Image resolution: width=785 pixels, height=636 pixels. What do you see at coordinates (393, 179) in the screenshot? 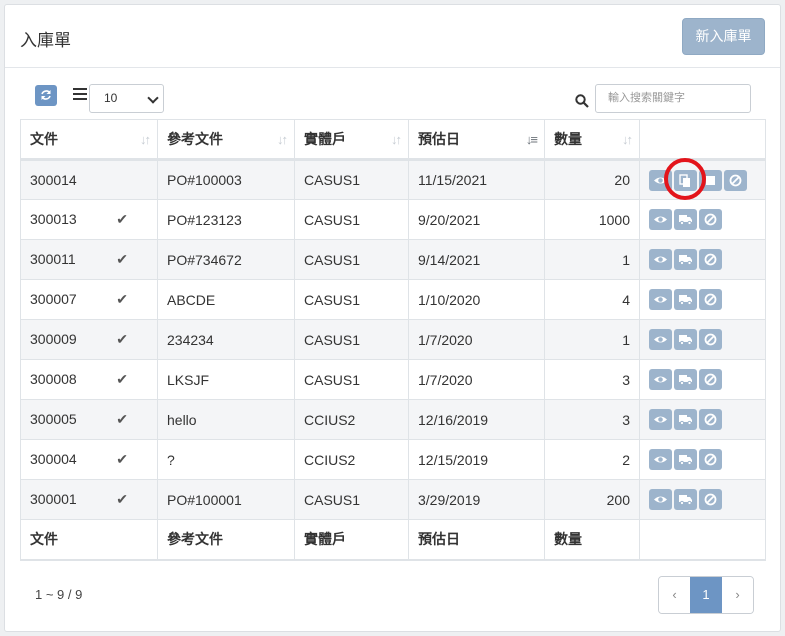
I see `table-row: 300014 PO#100003 CASUS1 11/15/2021 20` at bounding box center [393, 179].